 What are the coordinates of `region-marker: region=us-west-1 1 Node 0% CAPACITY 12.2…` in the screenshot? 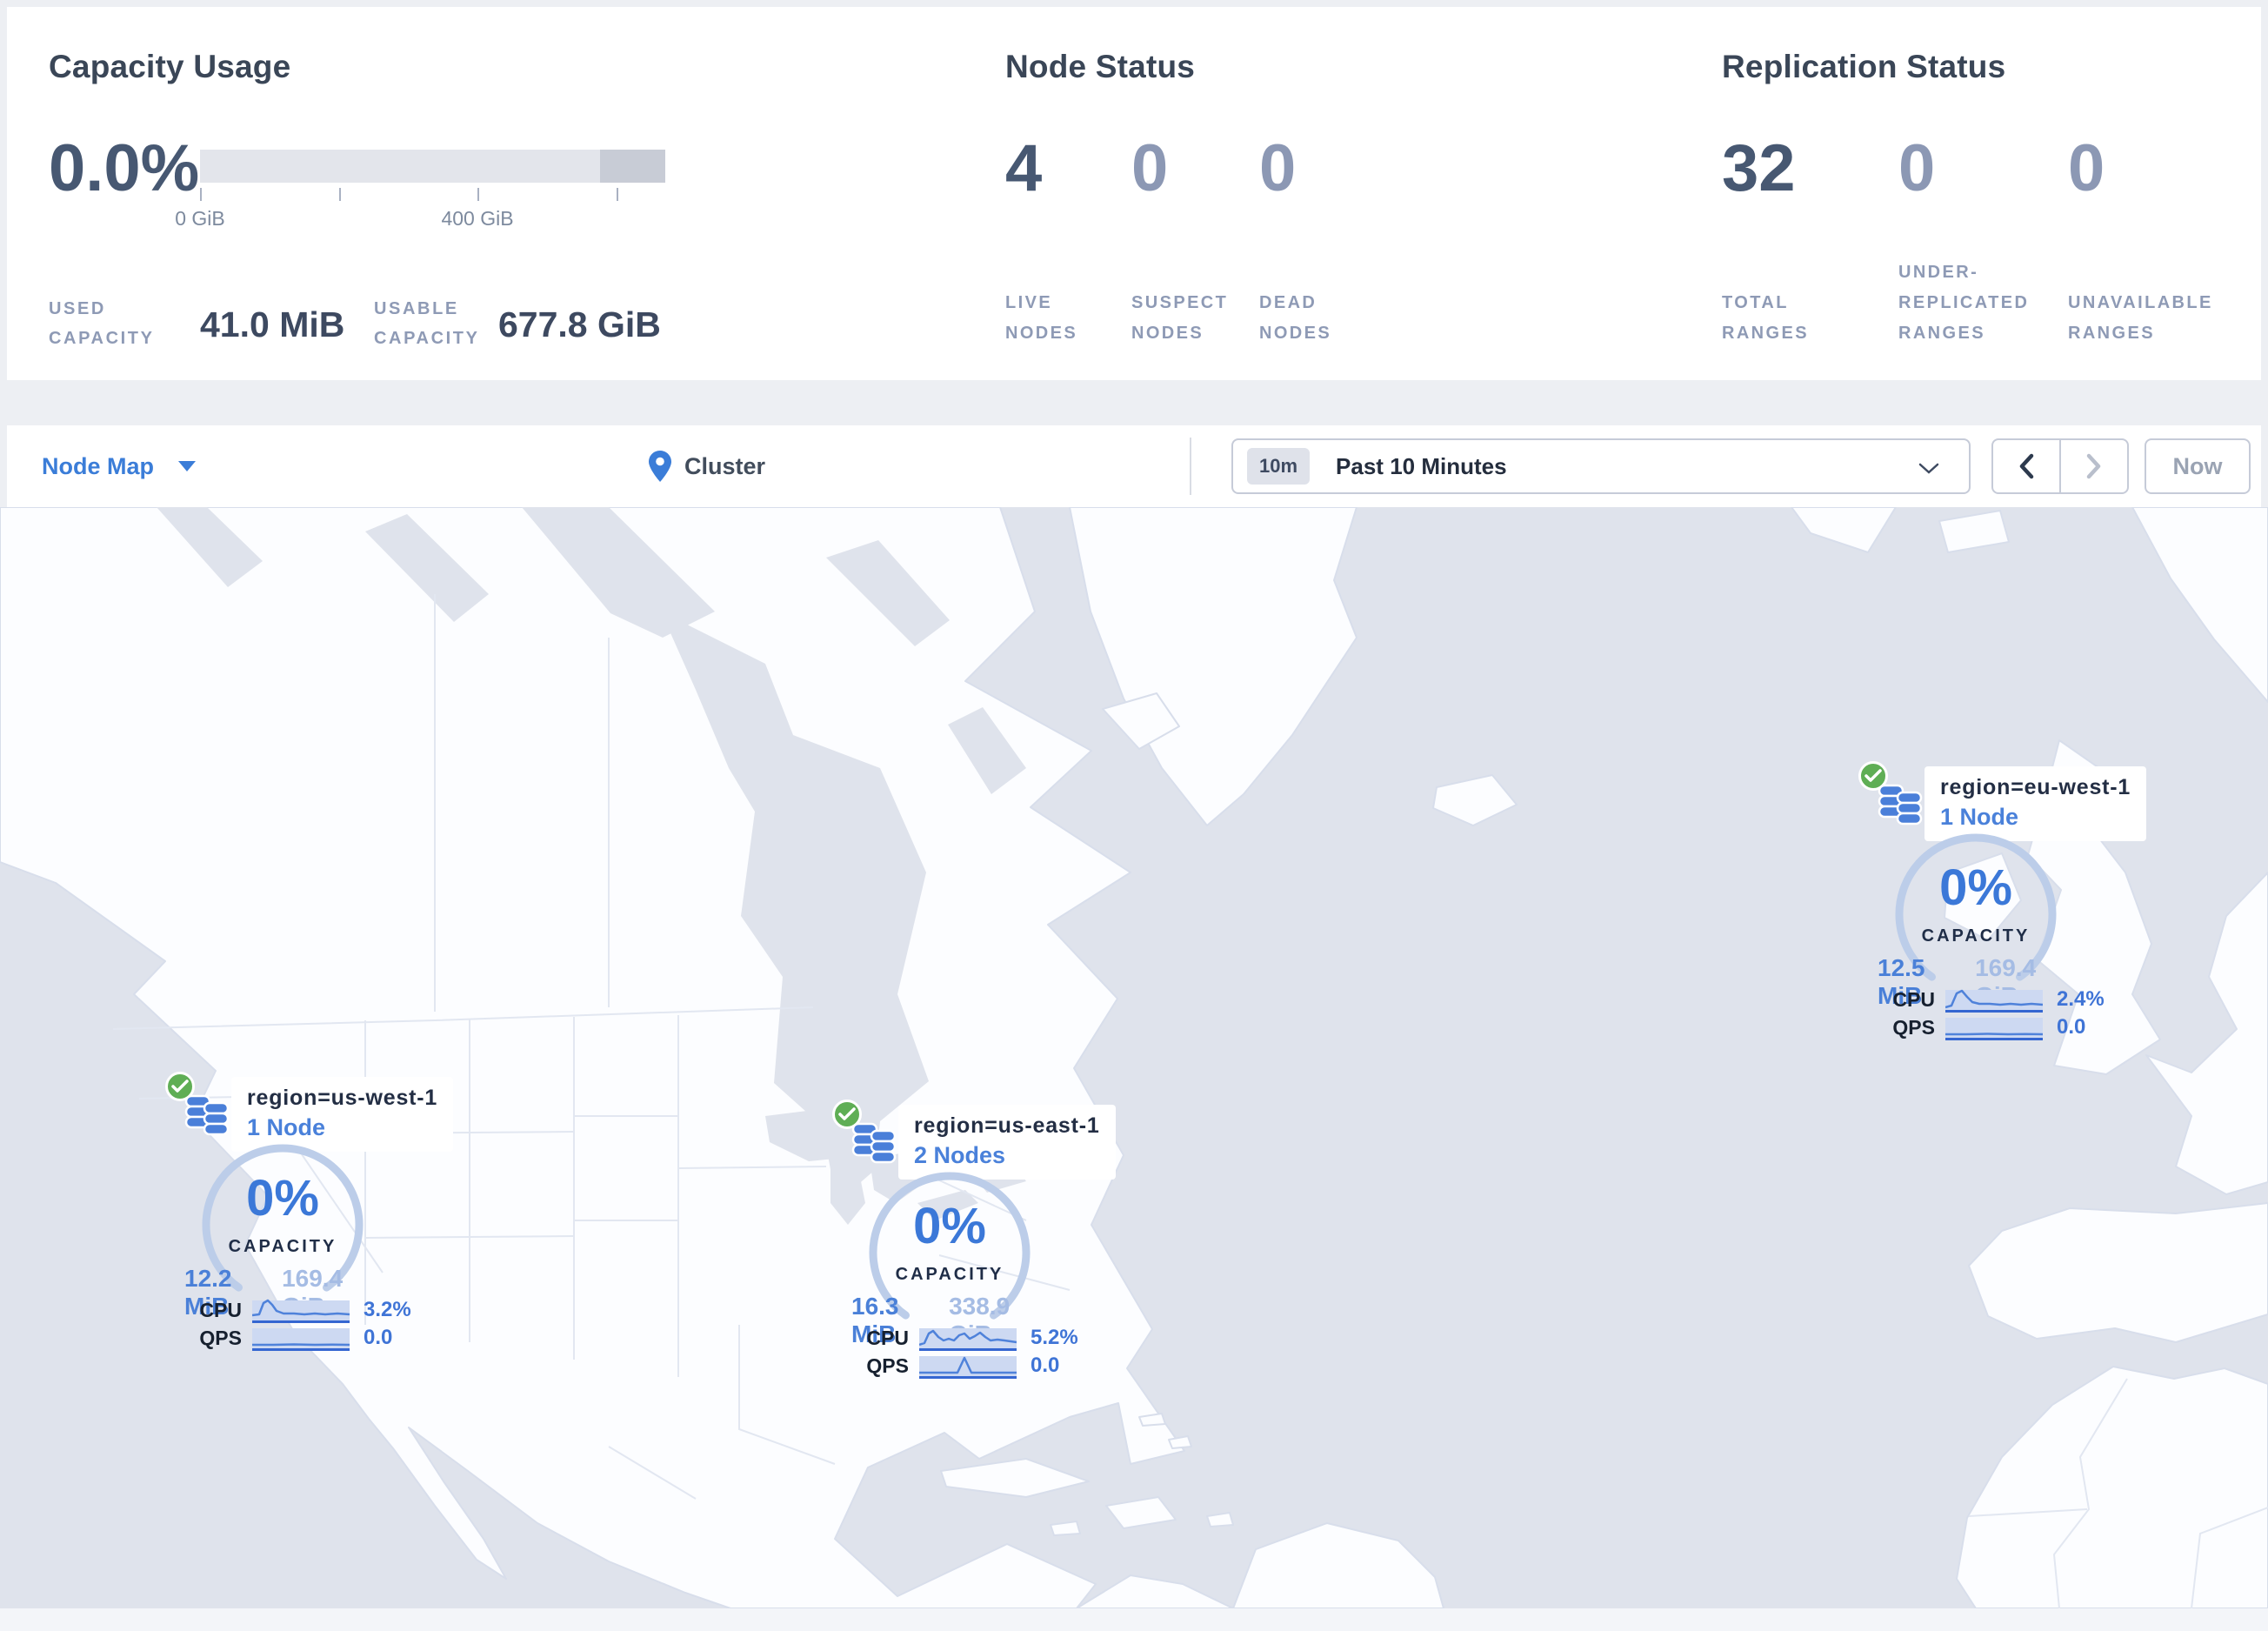 It's located at (313, 1219).